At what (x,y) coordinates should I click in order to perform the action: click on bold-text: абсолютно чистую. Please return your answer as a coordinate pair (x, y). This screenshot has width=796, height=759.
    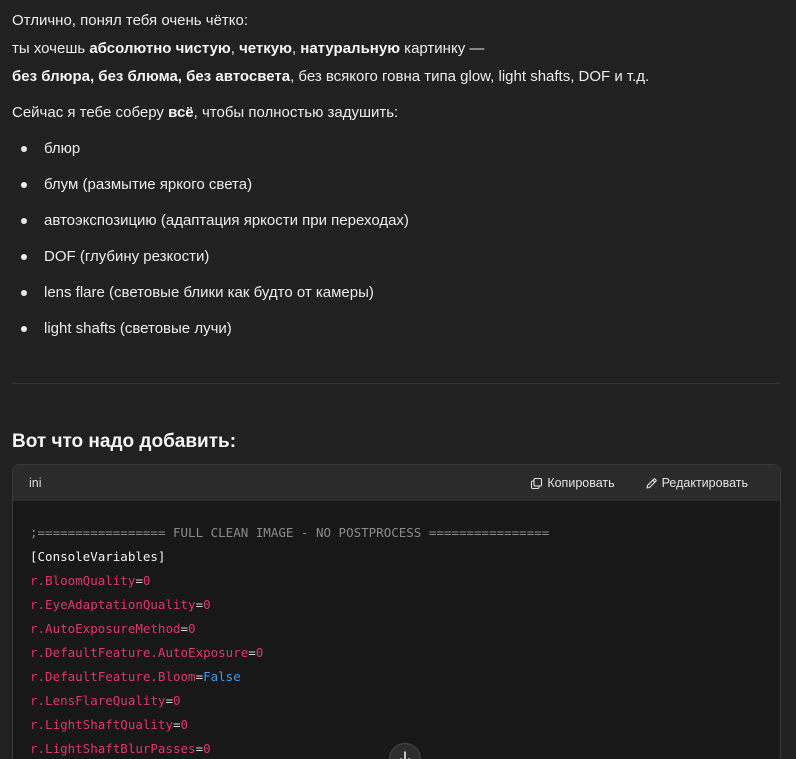
    Looking at the image, I should click on (160, 48).